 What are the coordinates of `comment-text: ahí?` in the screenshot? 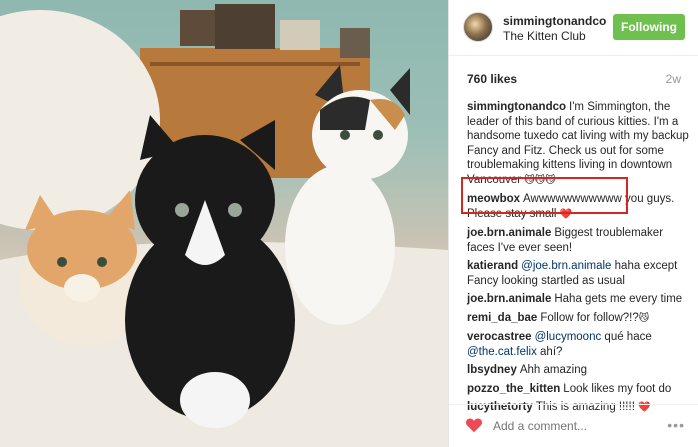 It's located at (549, 351).